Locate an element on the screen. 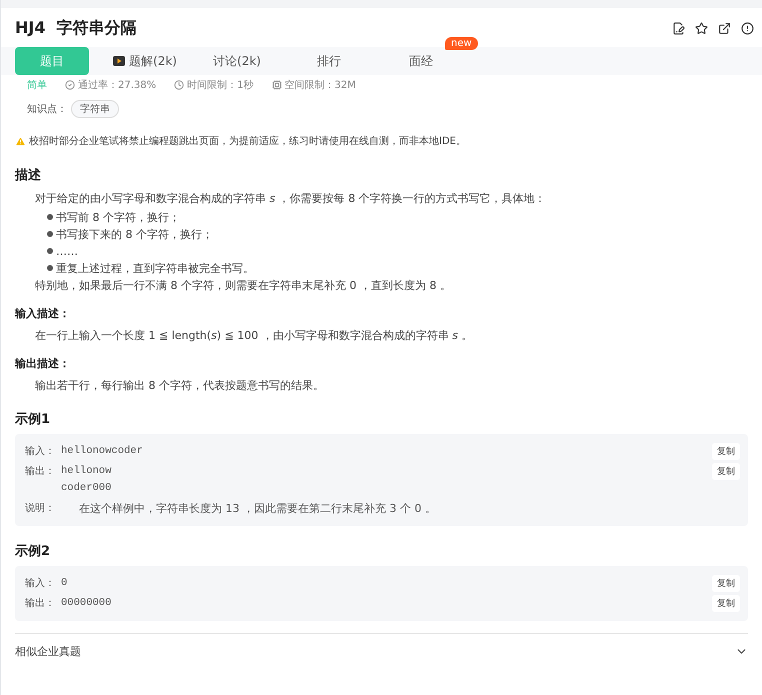 This screenshot has height=695, width=762. knowledge-label: 知识点： is located at coordinates (47, 109).